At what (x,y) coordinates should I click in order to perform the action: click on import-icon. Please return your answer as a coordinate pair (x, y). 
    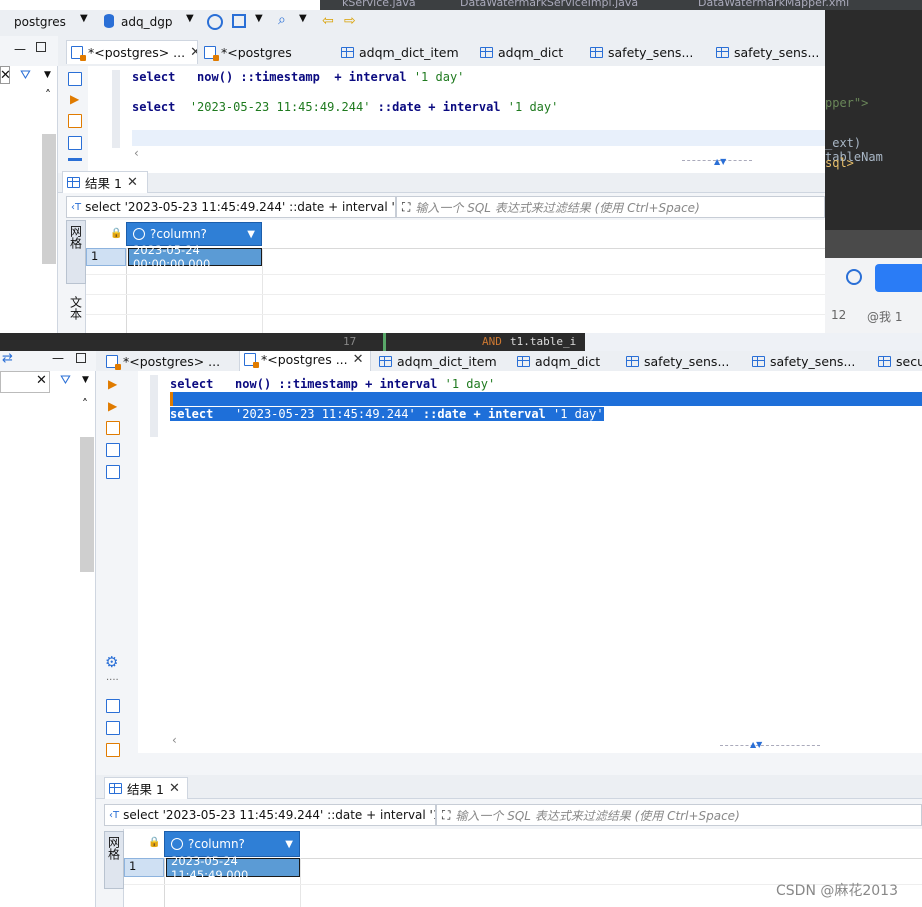
    Looking at the image, I should click on (113, 728).